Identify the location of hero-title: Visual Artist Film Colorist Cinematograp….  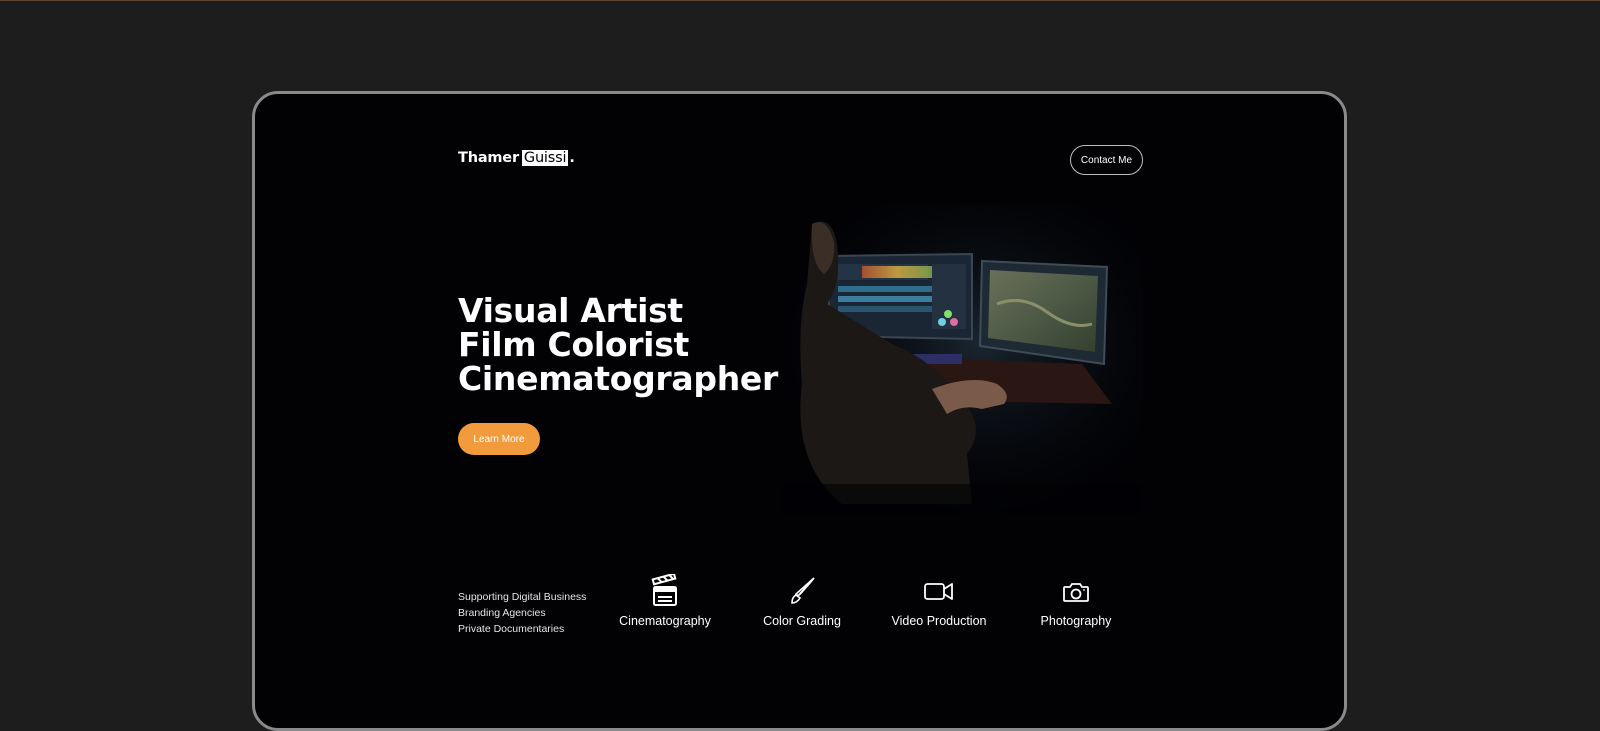
(618, 345).